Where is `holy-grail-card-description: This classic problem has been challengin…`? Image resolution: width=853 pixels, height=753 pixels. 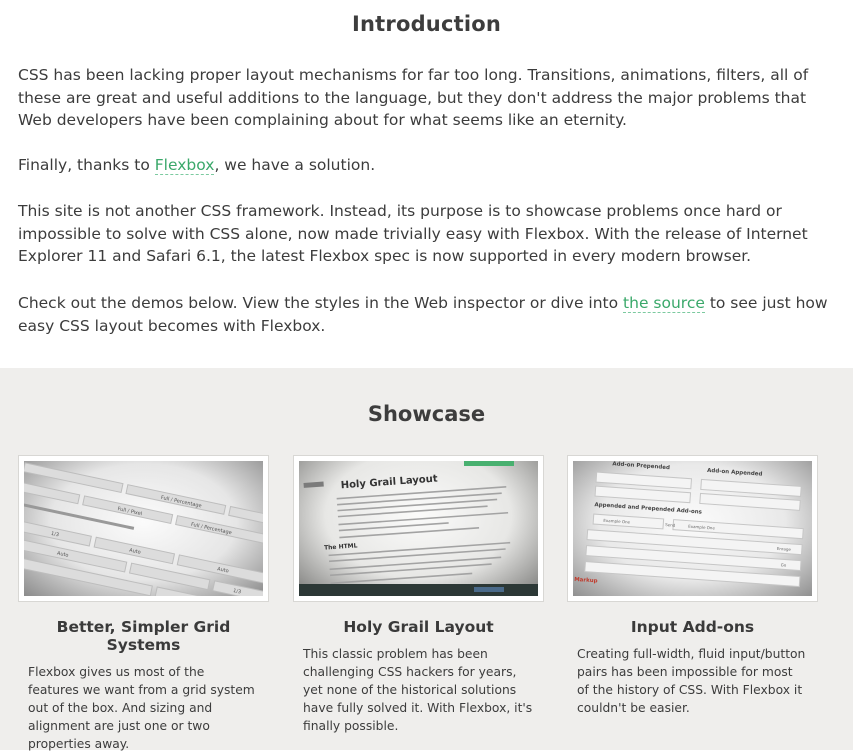
holy-grail-card-description: This classic problem has been challengin… is located at coordinates (418, 690).